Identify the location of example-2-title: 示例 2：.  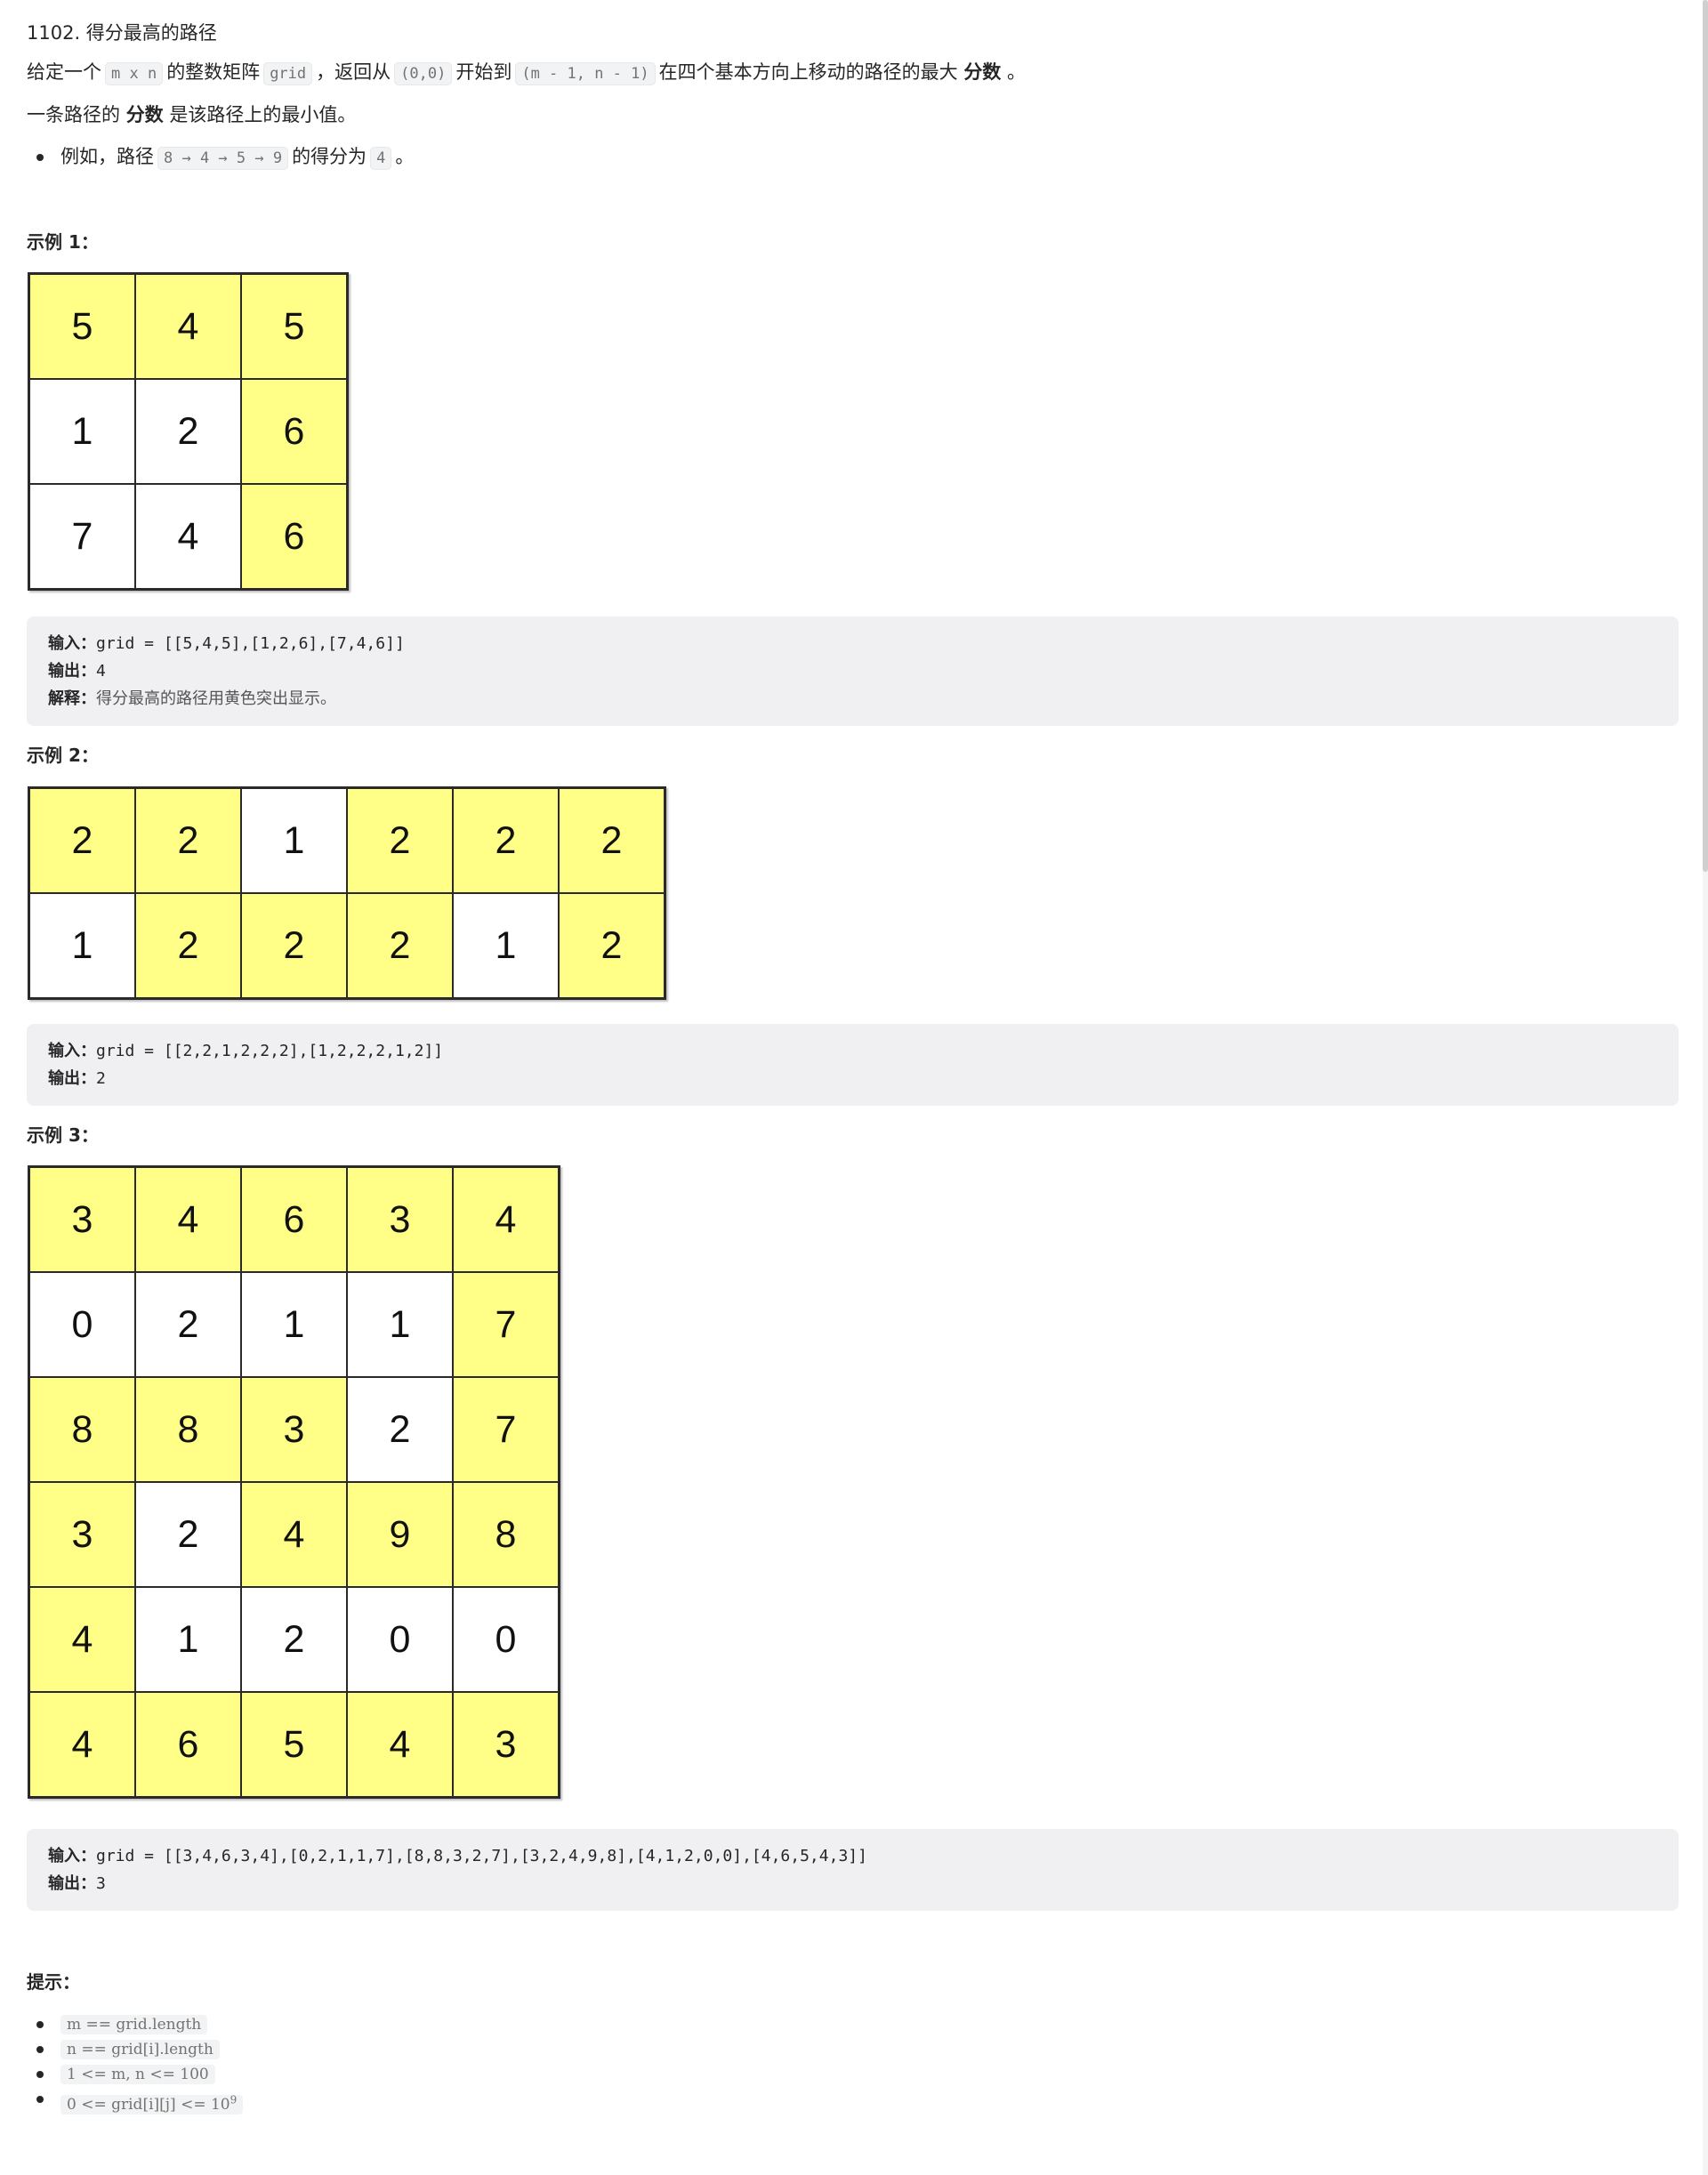
(63, 755).